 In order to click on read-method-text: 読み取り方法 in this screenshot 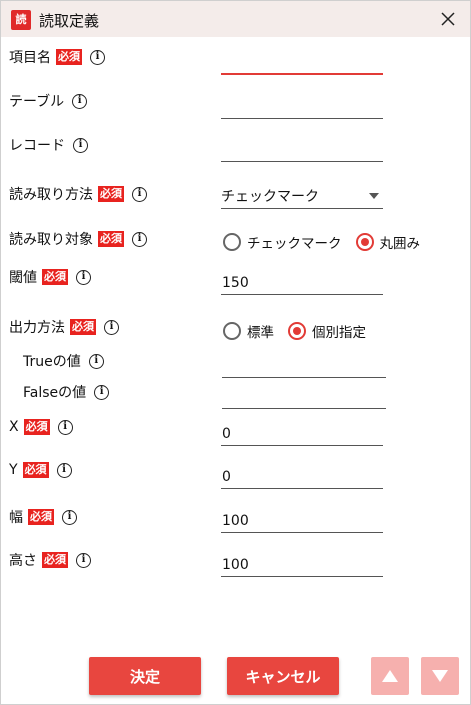, I will do `click(51, 195)`.